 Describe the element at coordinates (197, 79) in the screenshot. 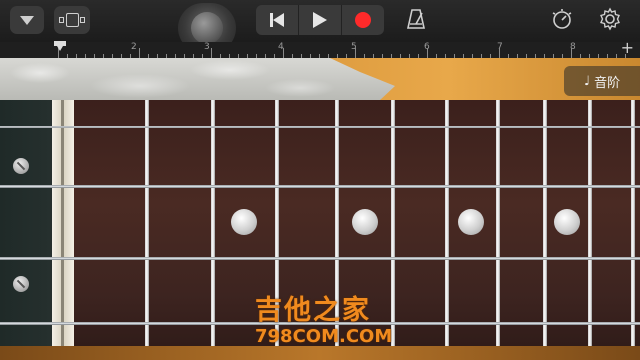

I see `pearl-pickguard` at that location.